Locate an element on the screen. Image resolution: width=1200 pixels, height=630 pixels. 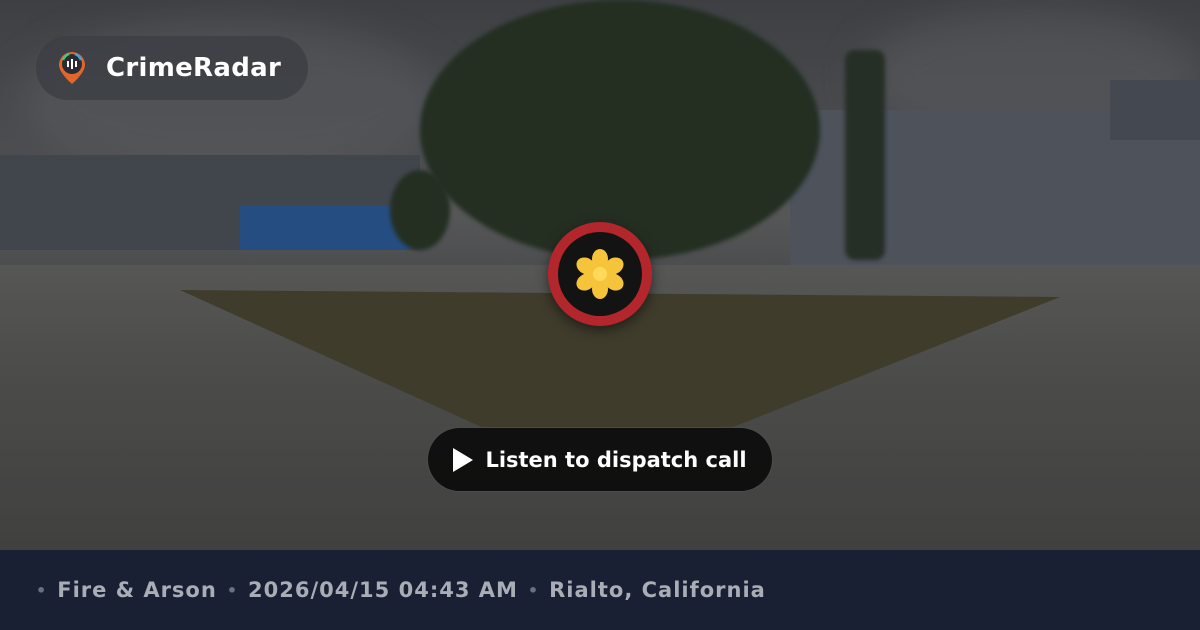
incident-marker-core is located at coordinates (600, 274).